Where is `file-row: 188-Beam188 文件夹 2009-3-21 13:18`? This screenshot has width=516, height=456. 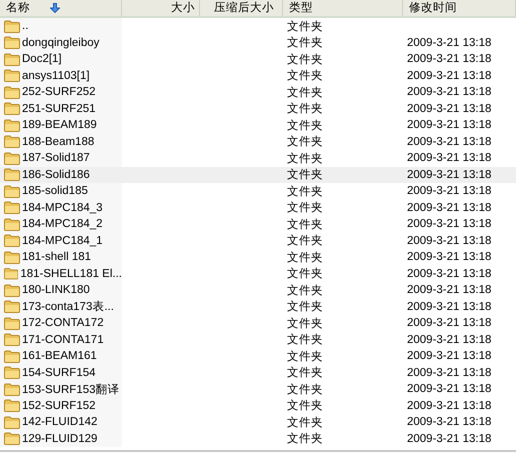
file-row: 188-Beam188 文件夹 2009-3-21 13:18 is located at coordinates (258, 142).